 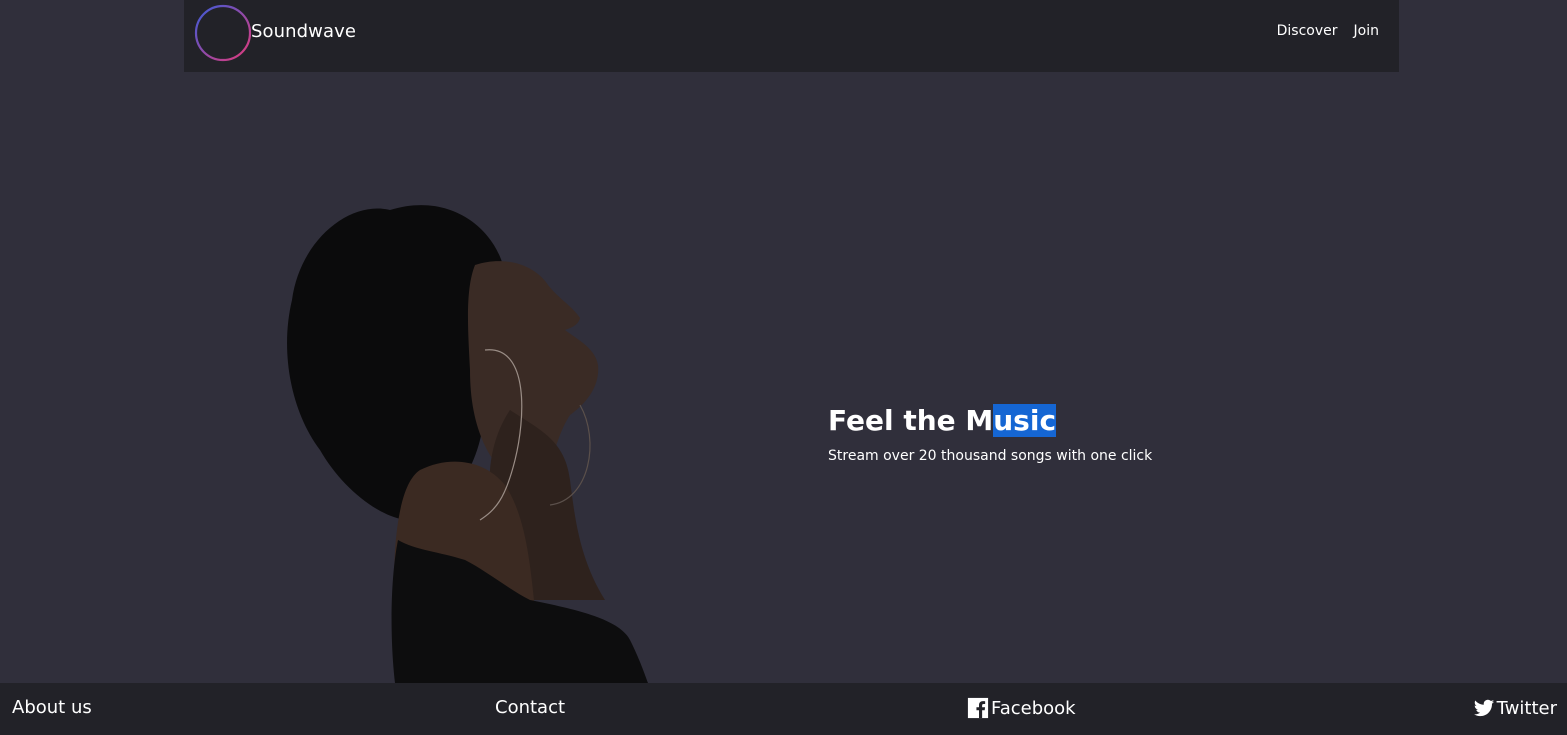 I want to click on footer: About us Contact Facebook Twitter, so click(x=783, y=709).